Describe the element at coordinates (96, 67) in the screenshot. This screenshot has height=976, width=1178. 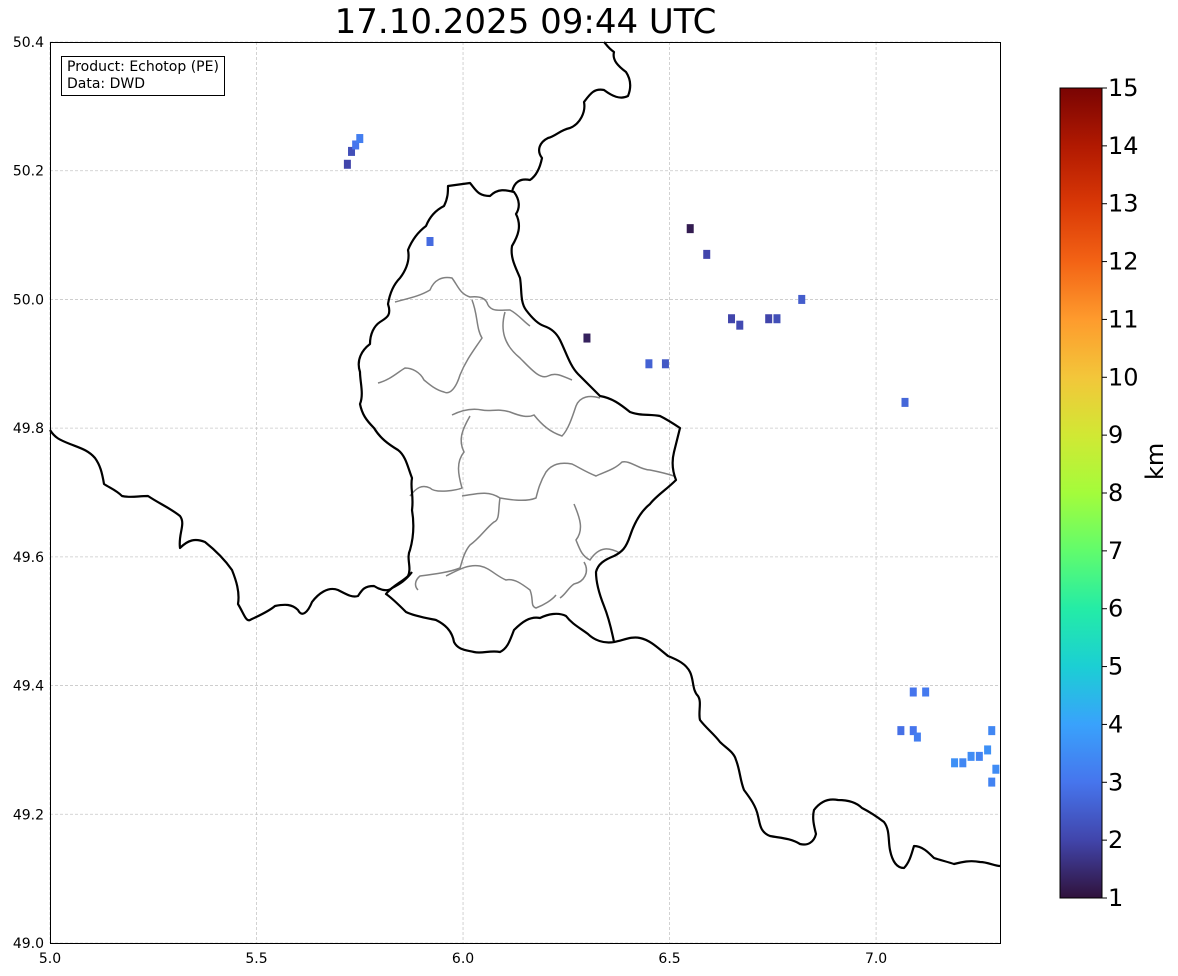
I see `product-label: Product:` at that location.